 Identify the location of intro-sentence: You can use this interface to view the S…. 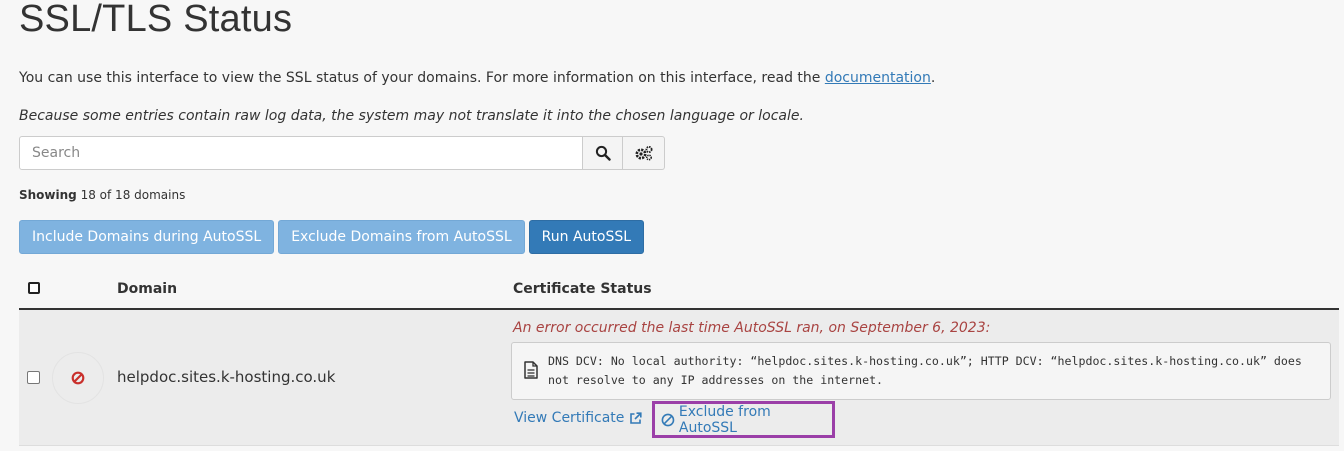
(422, 78).